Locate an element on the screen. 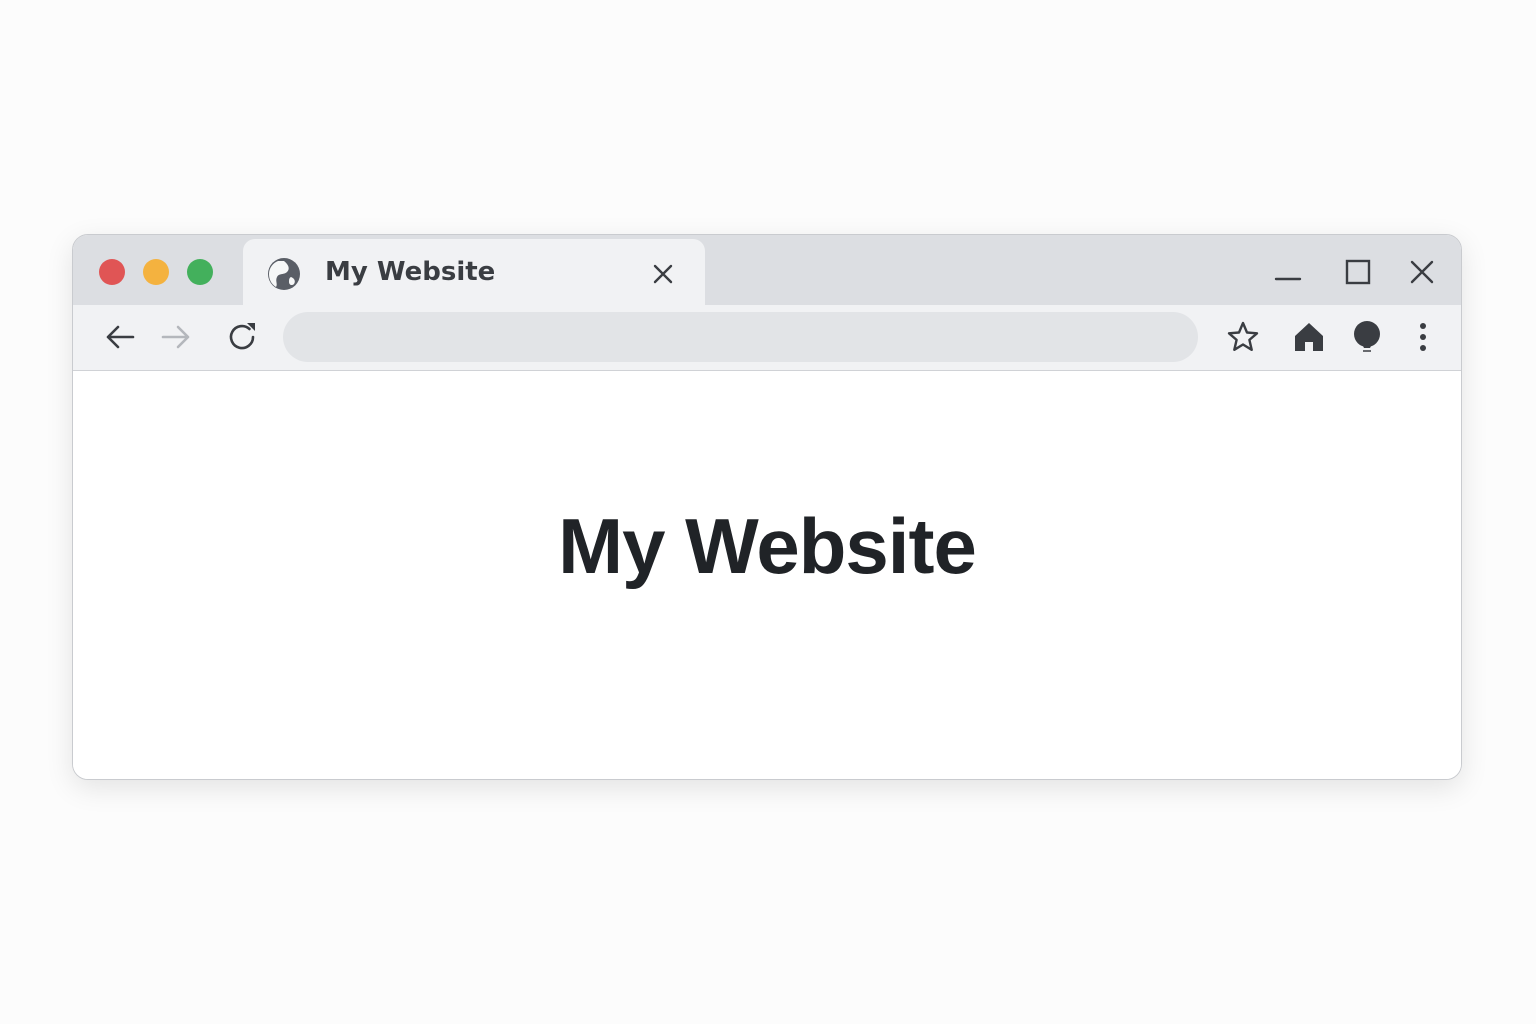  star-icon is located at coordinates (1243, 337).